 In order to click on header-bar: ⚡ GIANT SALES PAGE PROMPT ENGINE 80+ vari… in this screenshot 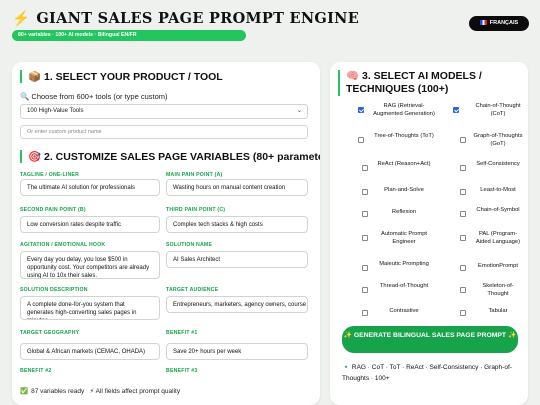, I will do `click(270, 24)`.